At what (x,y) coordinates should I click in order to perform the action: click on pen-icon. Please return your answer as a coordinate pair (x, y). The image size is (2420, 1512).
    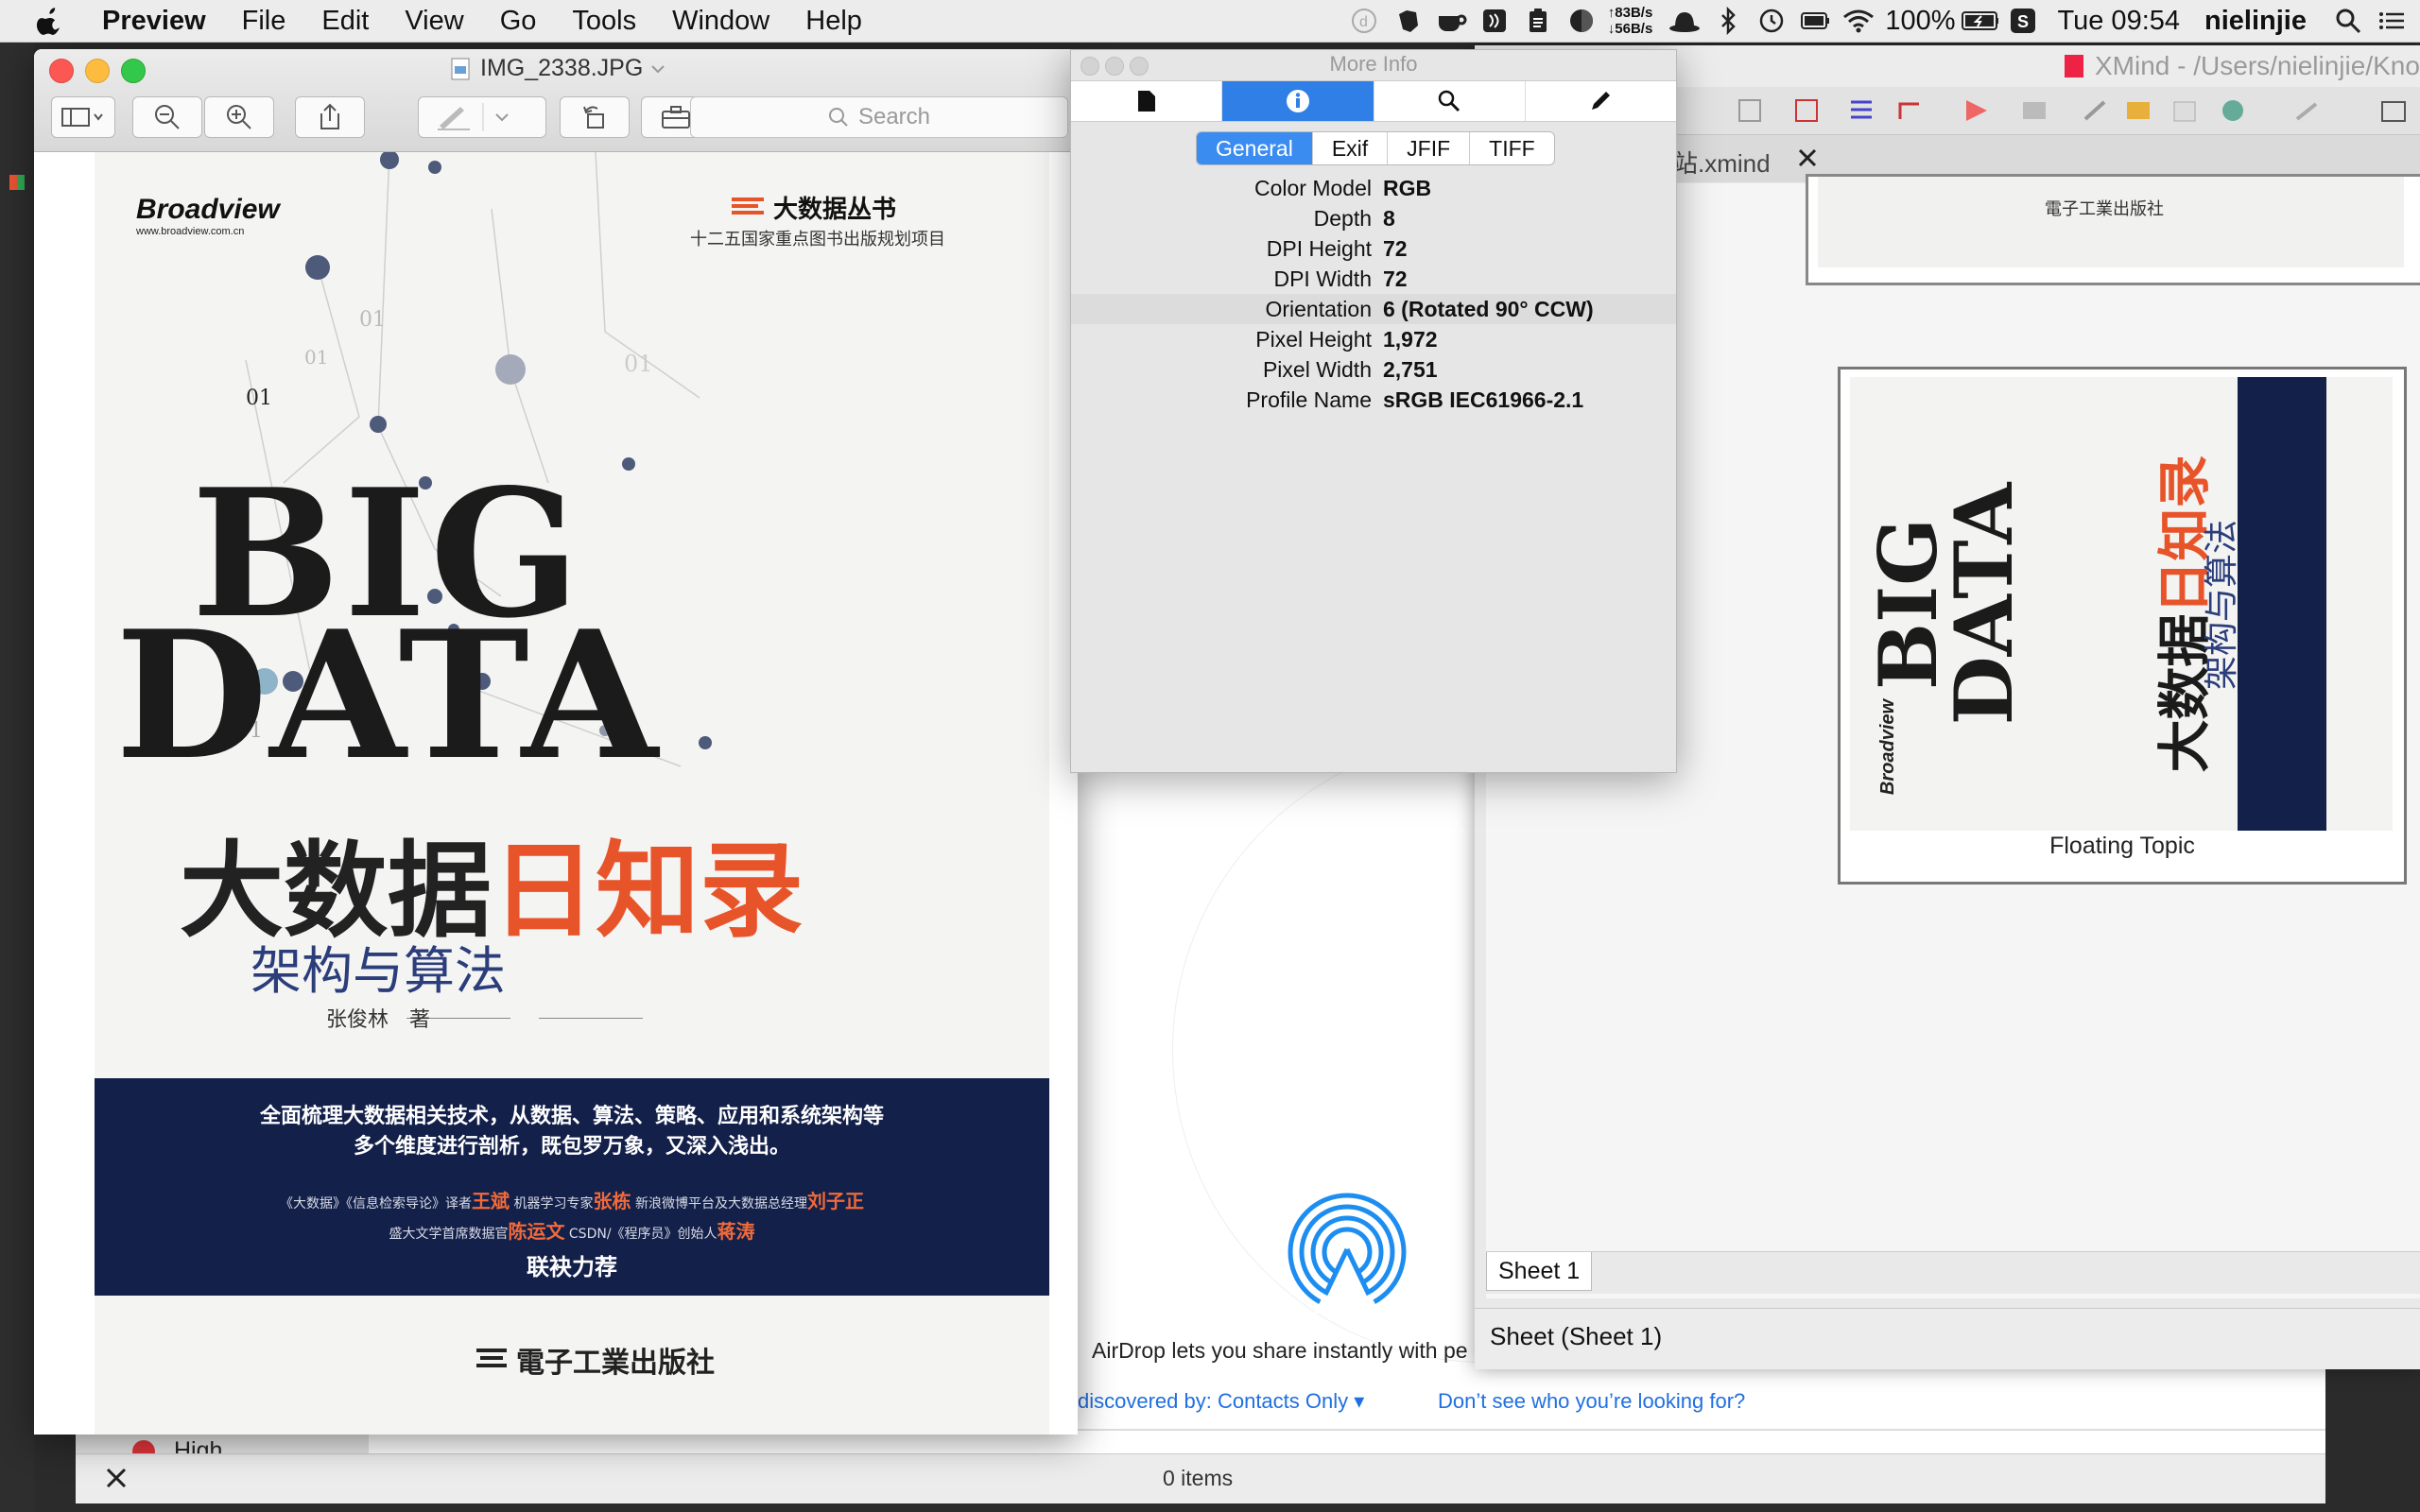
    Looking at the image, I should click on (473, 117).